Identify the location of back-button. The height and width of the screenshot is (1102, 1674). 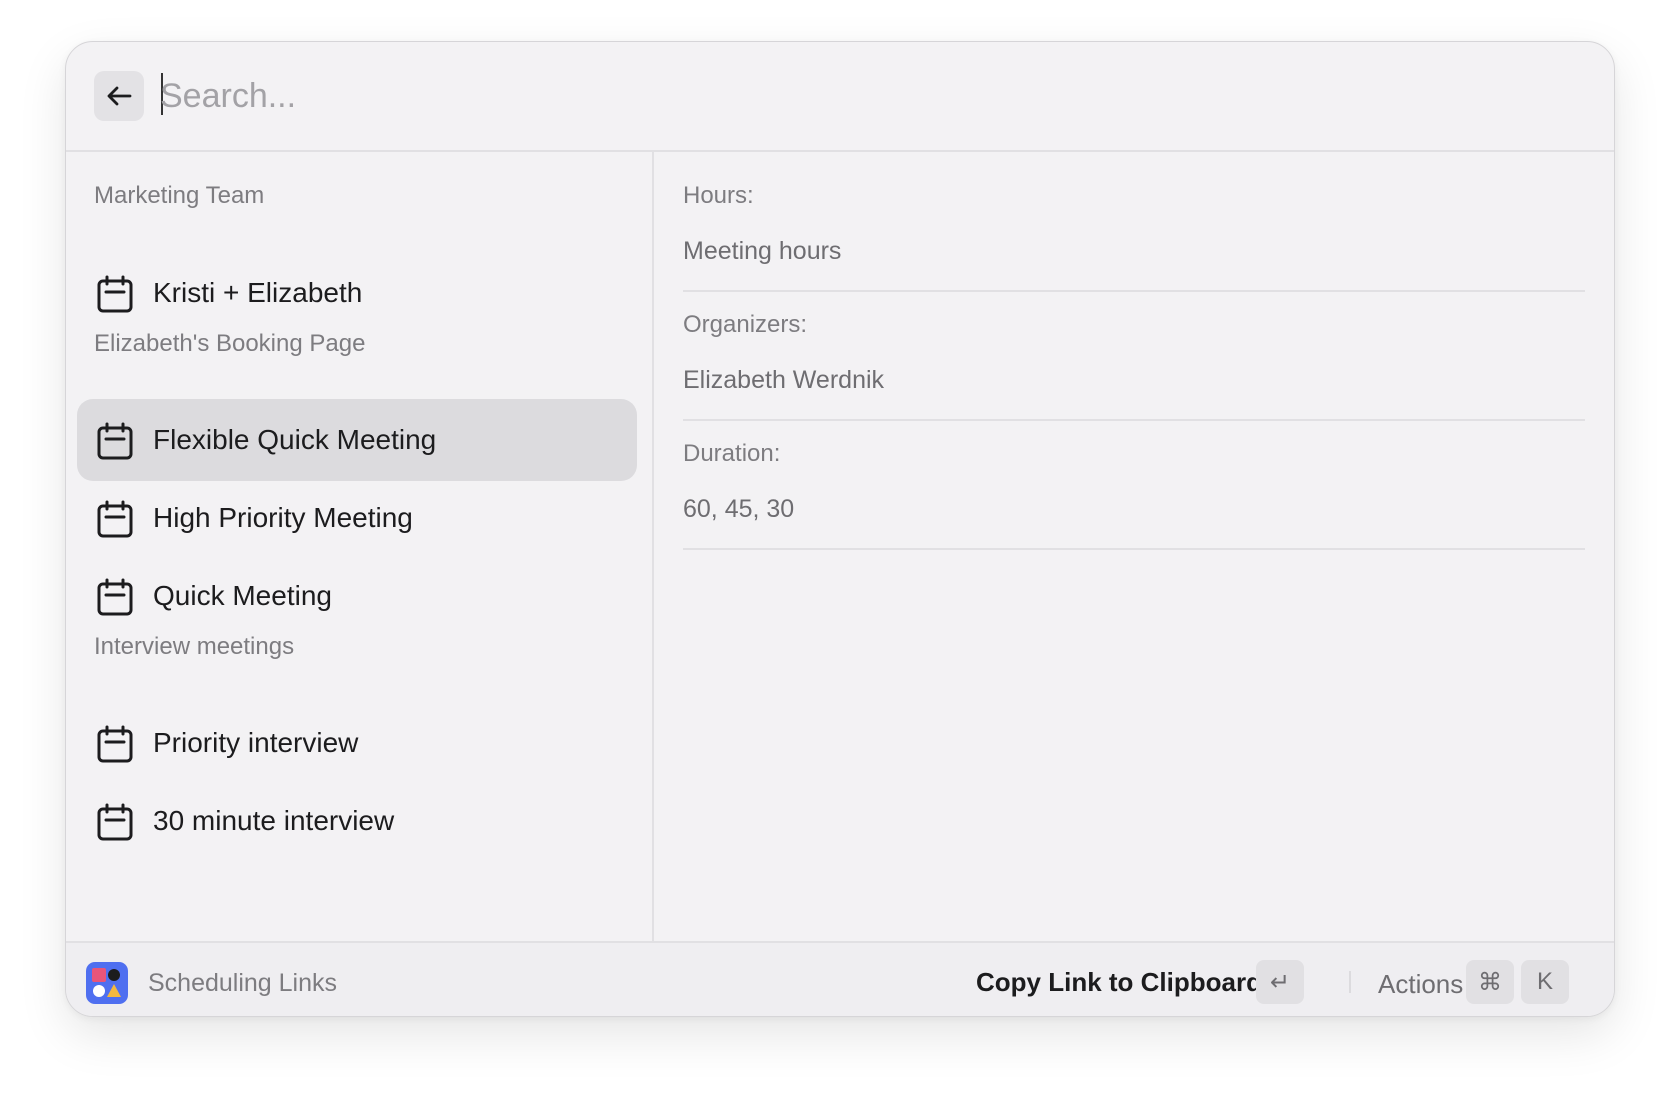
(119, 96).